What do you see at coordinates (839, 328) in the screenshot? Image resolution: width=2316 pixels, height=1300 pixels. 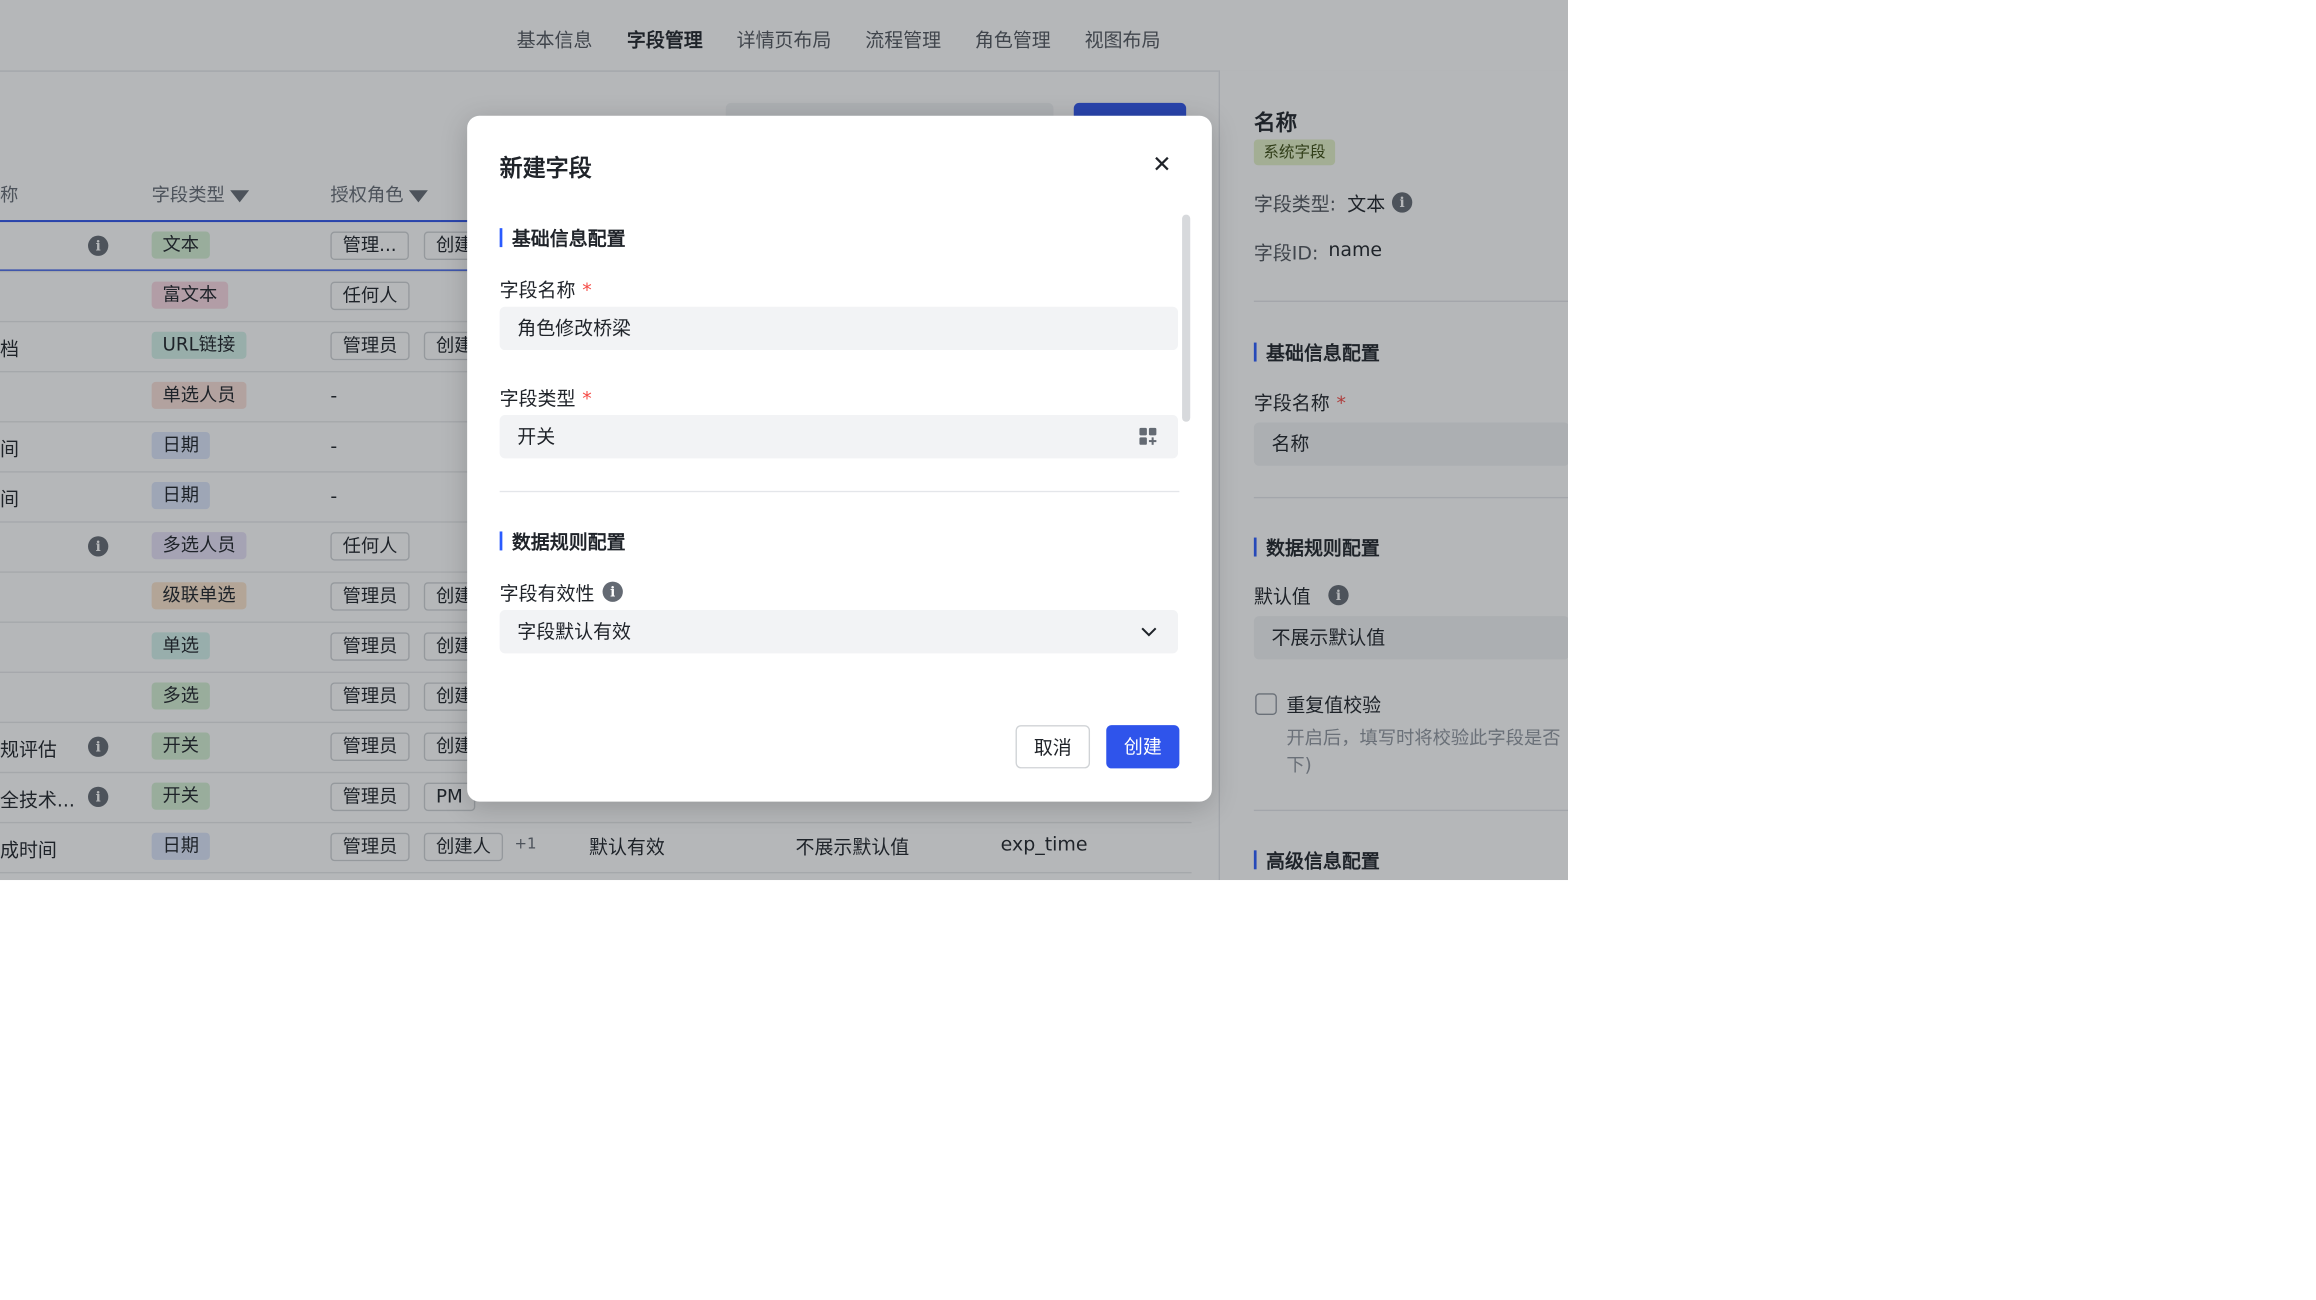 I see `field-name-input: 角色修改桥梁` at bounding box center [839, 328].